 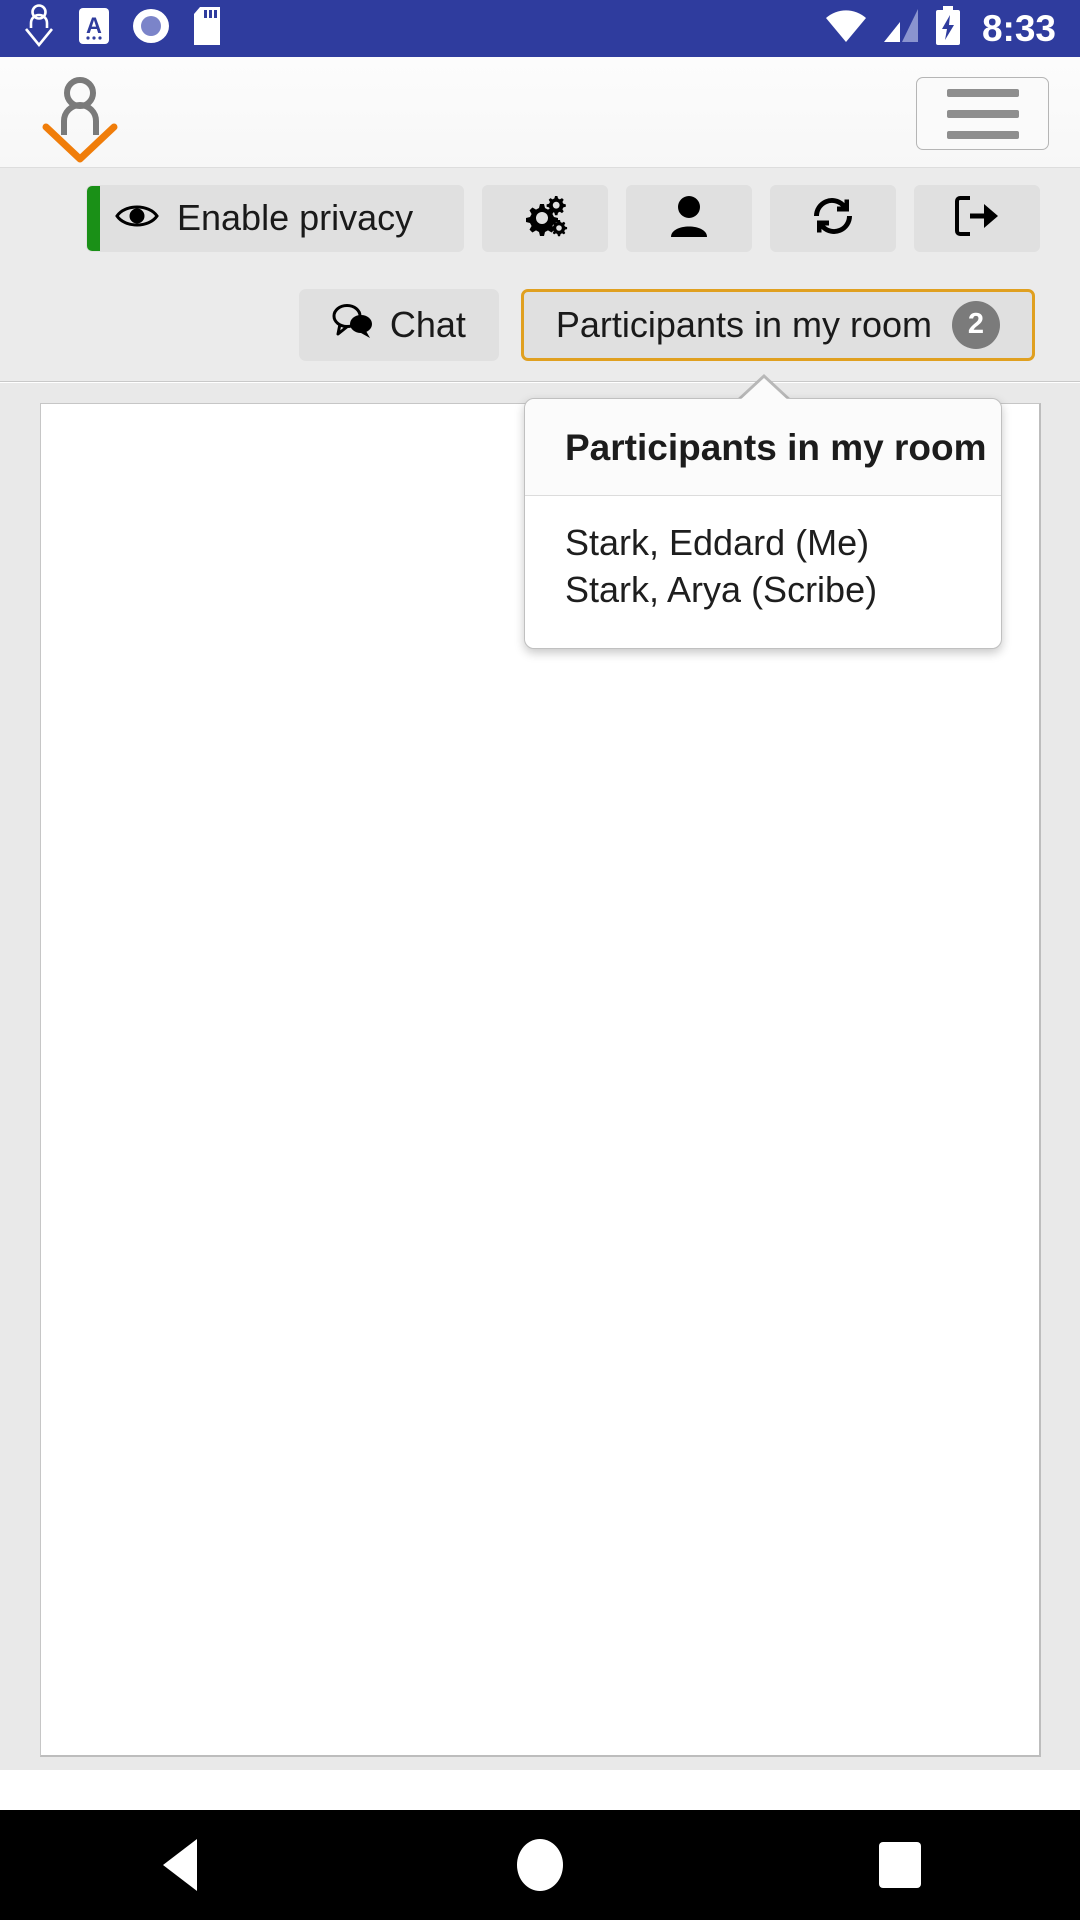 What do you see at coordinates (111, 28) in the screenshot?
I see `status-bar-left-icons: A` at bounding box center [111, 28].